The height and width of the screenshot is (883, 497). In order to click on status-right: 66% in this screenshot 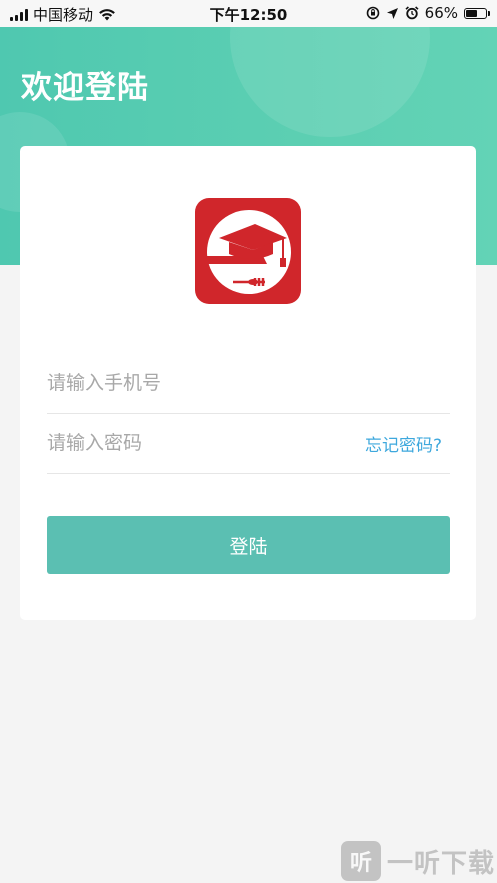, I will do `click(428, 13)`.